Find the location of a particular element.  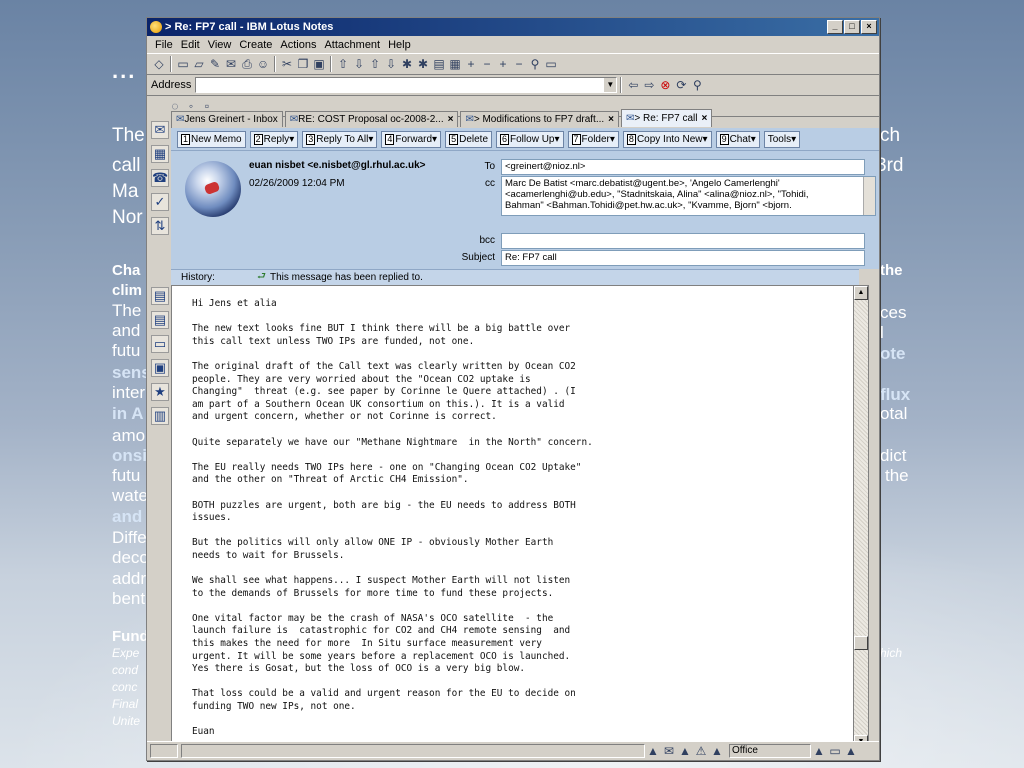

nav-up-icon: ⇧ is located at coordinates (343, 64).